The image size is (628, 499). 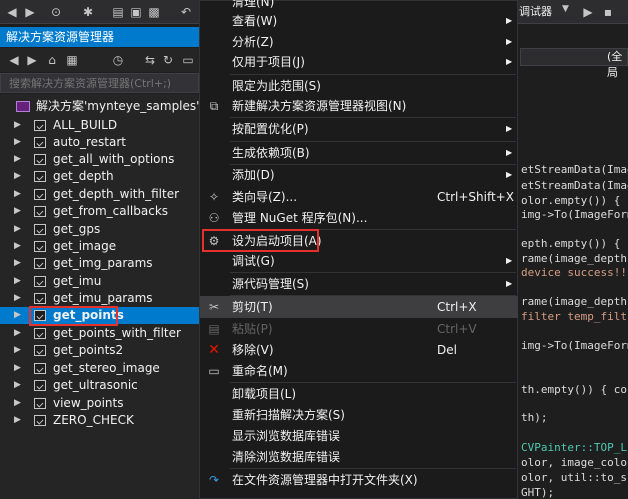 I want to click on menu-item-class-wizard: ✧ 类向导(Z)... Ctrl+Shift+X, so click(x=359, y=197).